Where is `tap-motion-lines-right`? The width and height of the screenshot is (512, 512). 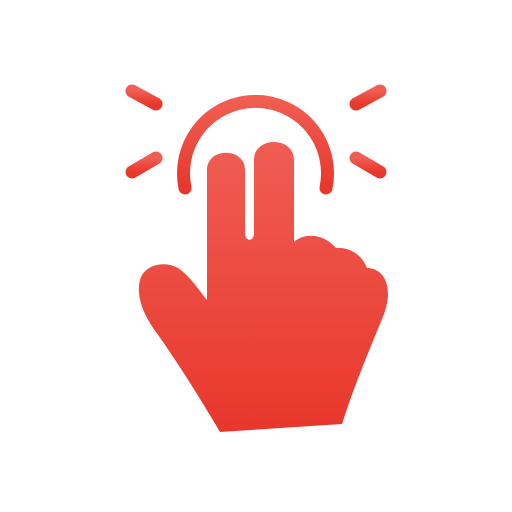 tap-motion-lines-right is located at coordinates (374, 131).